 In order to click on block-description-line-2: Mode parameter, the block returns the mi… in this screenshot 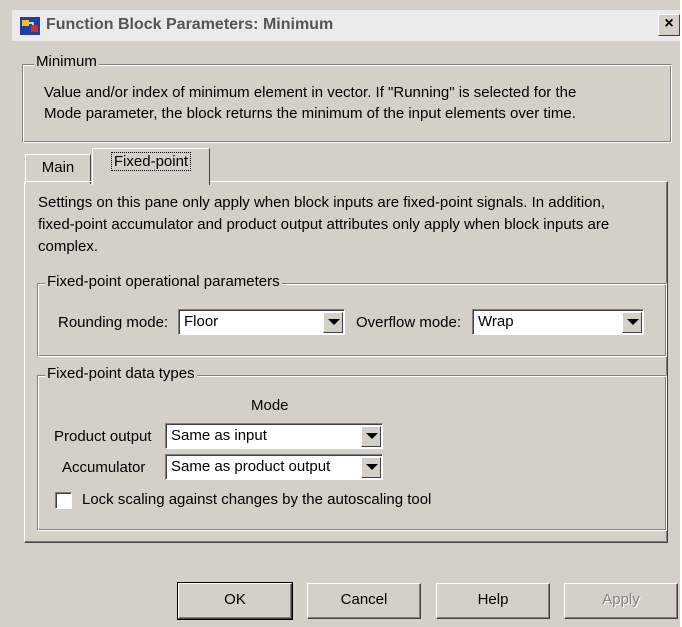, I will do `click(310, 113)`.